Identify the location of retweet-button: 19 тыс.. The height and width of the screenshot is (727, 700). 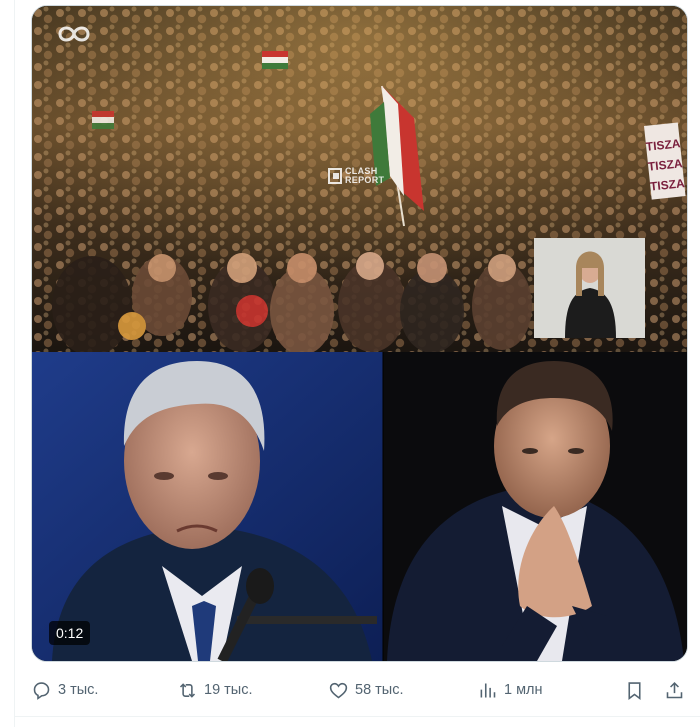
(215, 690).